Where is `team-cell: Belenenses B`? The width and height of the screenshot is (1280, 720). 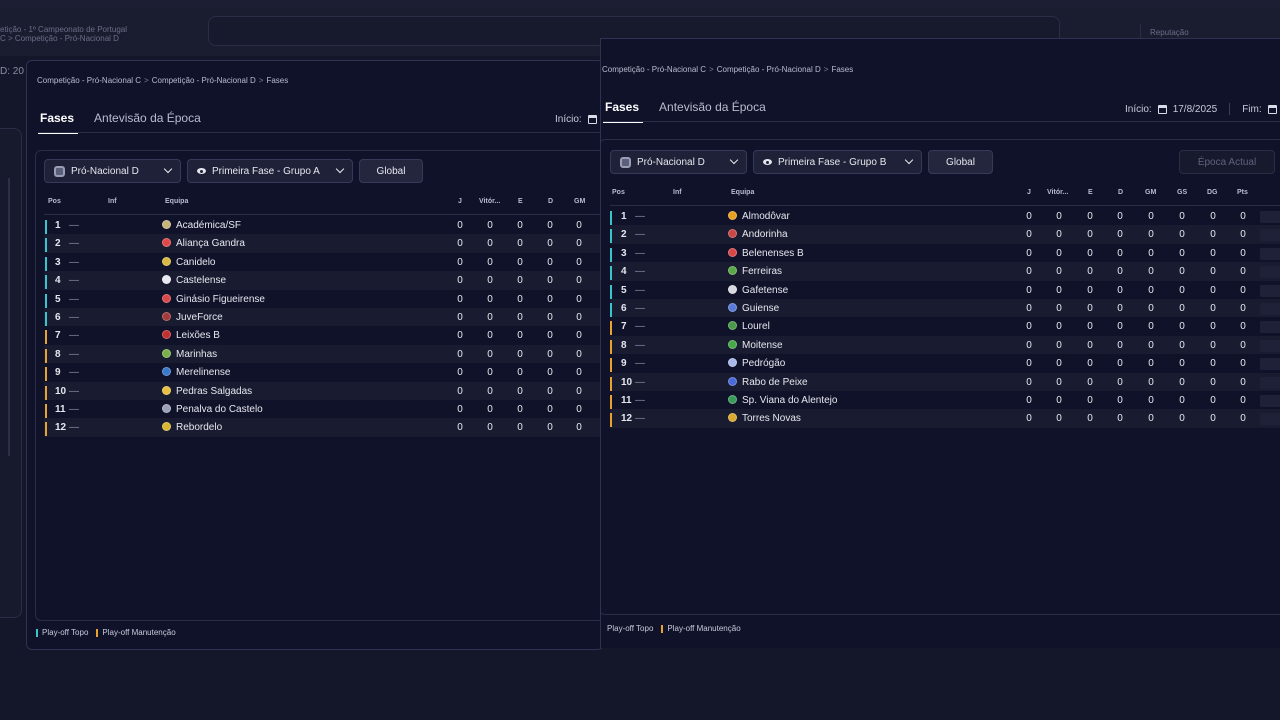 team-cell: Belenenses B is located at coordinates (766, 253).